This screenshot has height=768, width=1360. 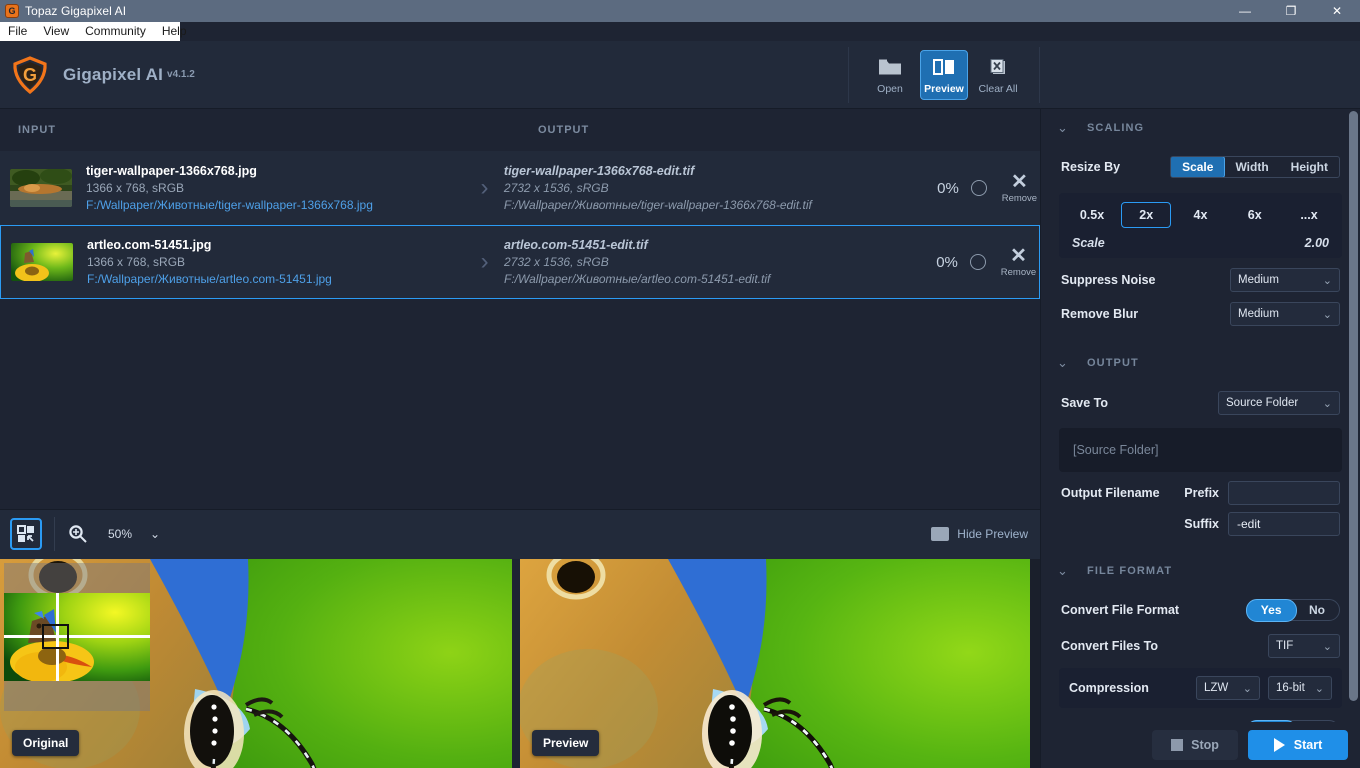 I want to click on output-section-header: ⌄ OUTPUT, so click(x=1200, y=363).